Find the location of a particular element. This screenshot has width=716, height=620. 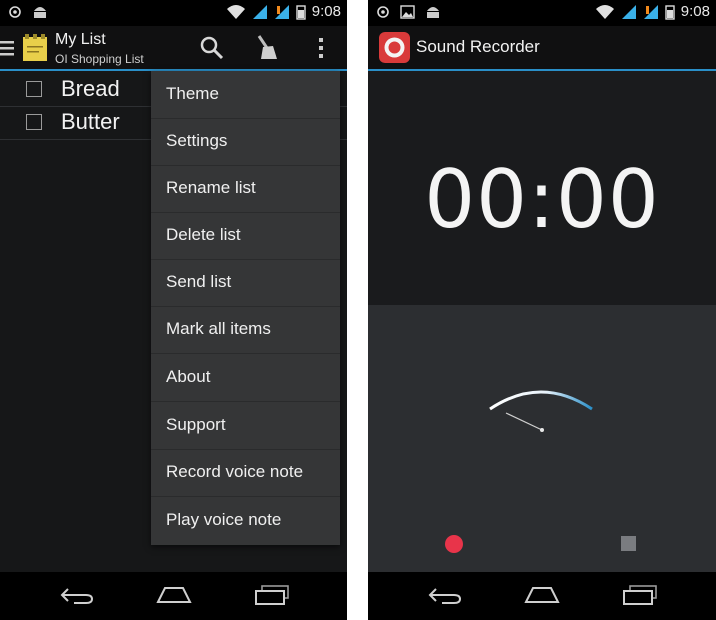

menu-item-rename-list: Rename list is located at coordinates (245, 189).